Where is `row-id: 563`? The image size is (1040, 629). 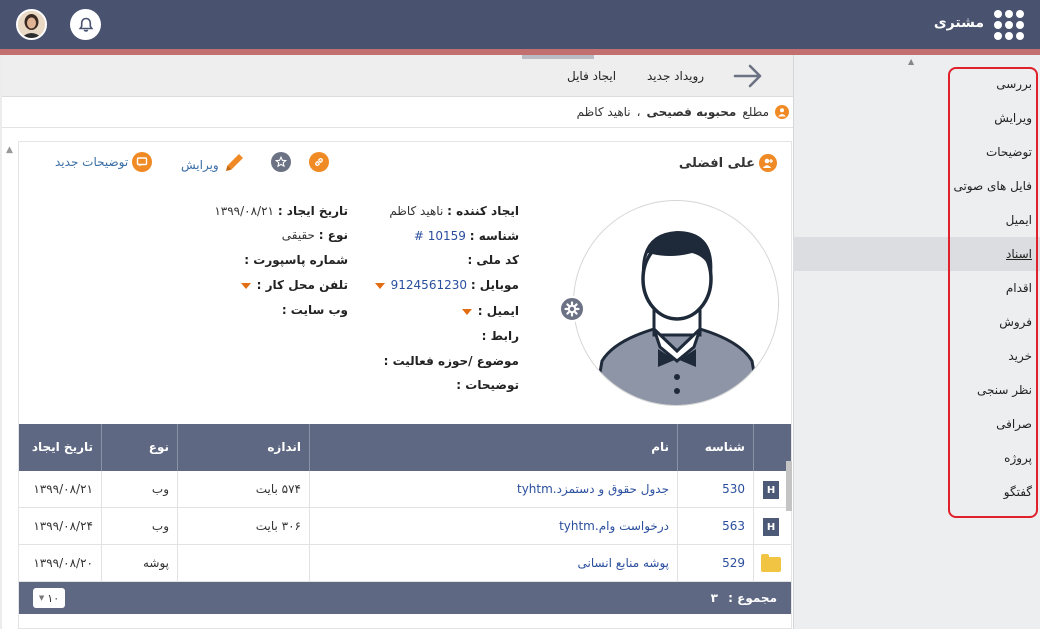
row-id: 563 is located at coordinates (715, 526).